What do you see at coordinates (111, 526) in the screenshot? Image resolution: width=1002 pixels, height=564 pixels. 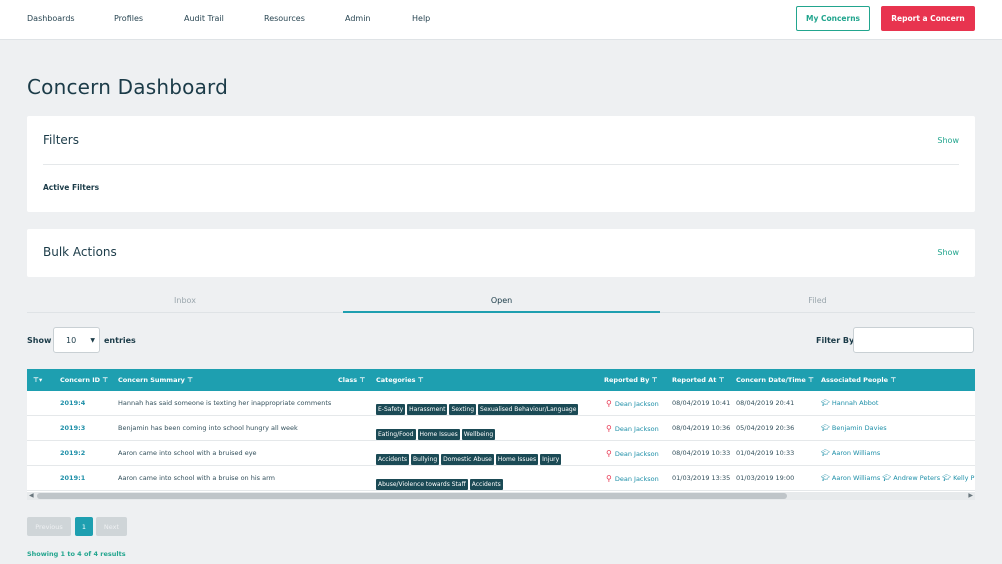 I see `next-page-button: Next` at bounding box center [111, 526].